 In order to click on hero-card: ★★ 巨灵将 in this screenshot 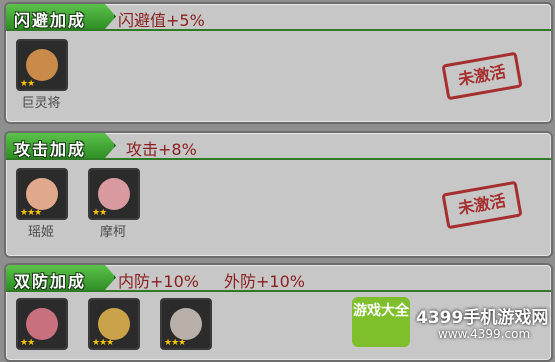, I will do `click(42, 75)`.